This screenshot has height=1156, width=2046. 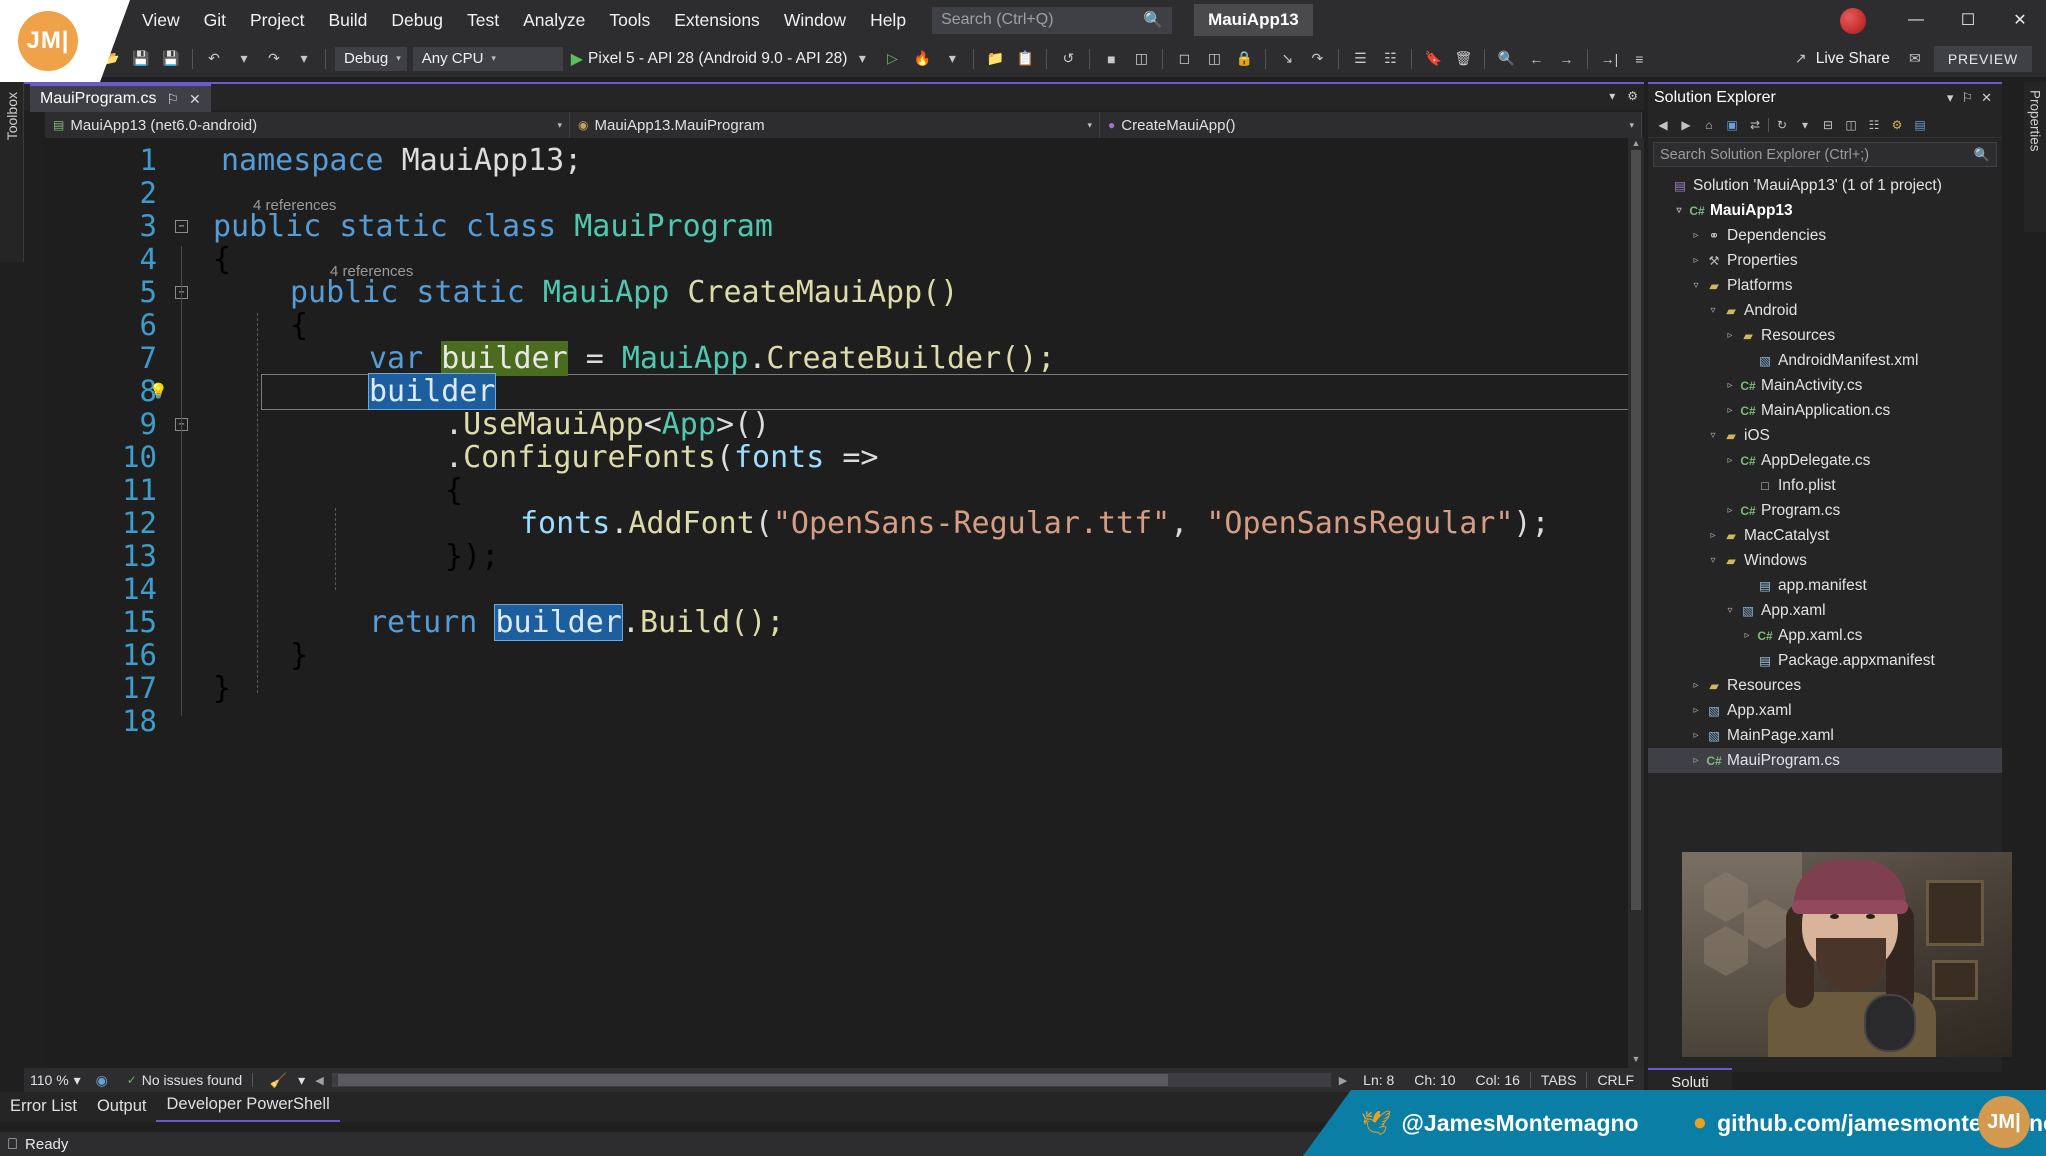 What do you see at coordinates (172, 99) in the screenshot?
I see `pin-icon: ⚐` at bounding box center [172, 99].